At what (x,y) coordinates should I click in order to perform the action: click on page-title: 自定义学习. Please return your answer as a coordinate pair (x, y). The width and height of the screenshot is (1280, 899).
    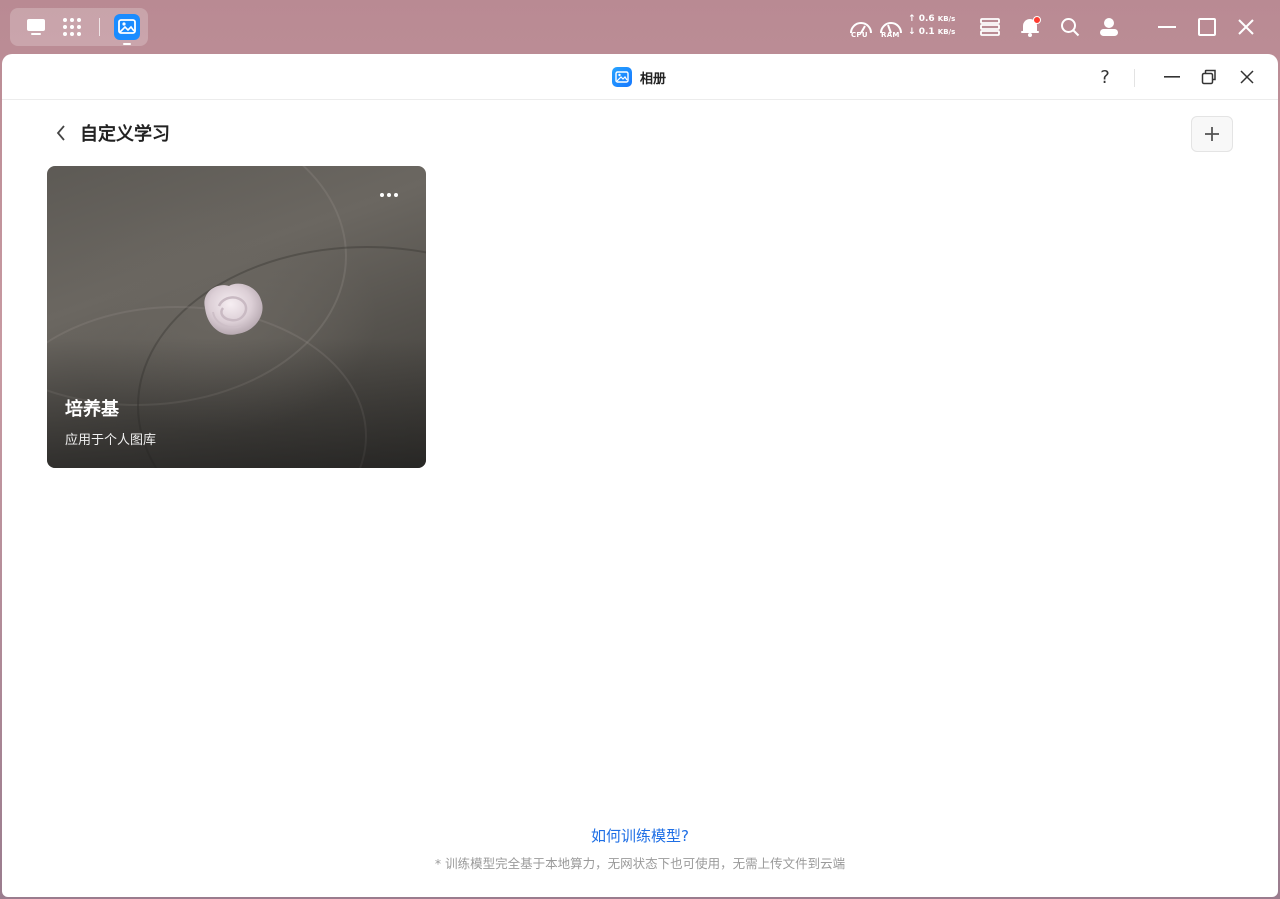
    Looking at the image, I should click on (125, 134).